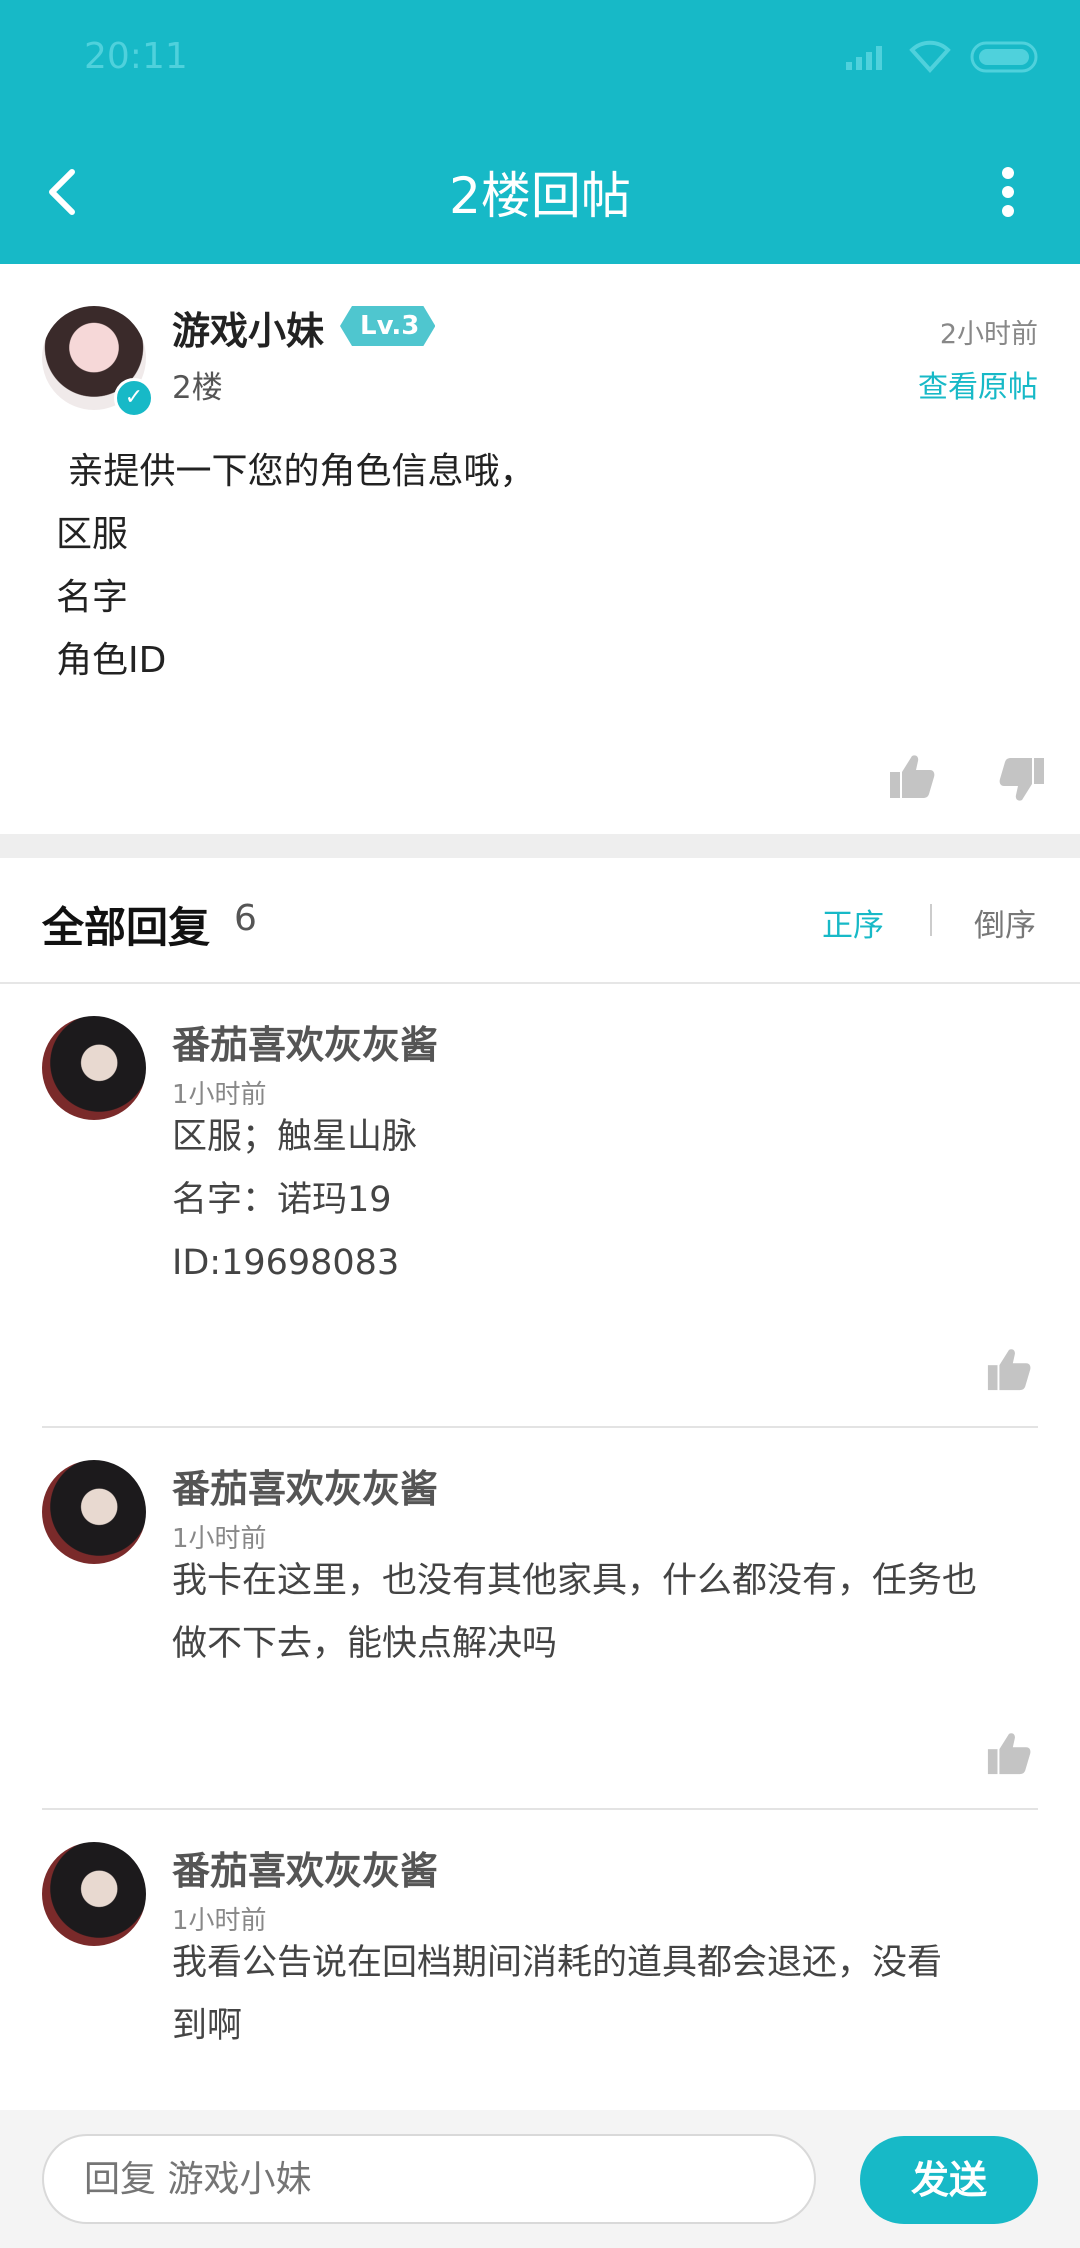 Image resolution: width=1080 pixels, height=2248 pixels. What do you see at coordinates (540, 60) in the screenshot?
I see `status-bar: 20:11` at bounding box center [540, 60].